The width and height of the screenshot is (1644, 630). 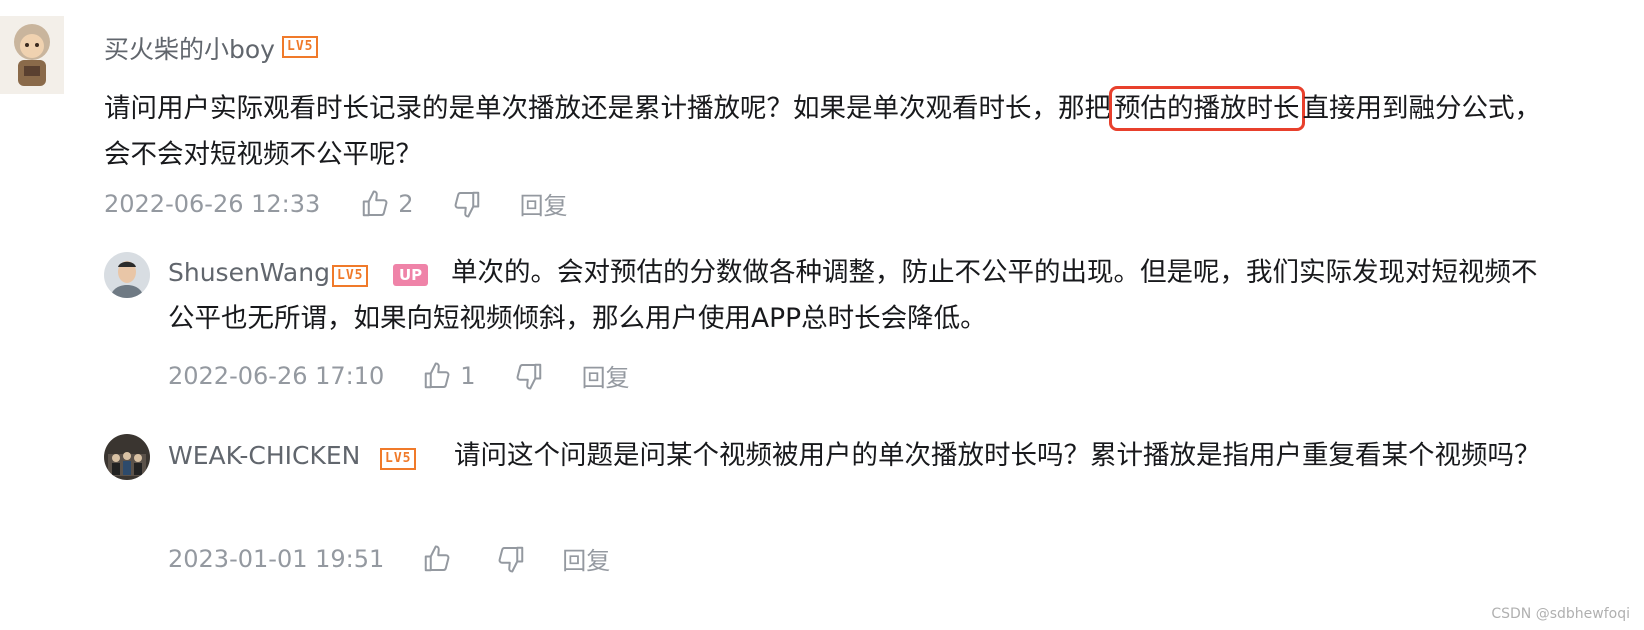 What do you see at coordinates (607, 108) in the screenshot?
I see `comment-text-before: 请问用户实际观看时长记录的是单次播放还是累计播放呢？如果是单次观看时长，那把` at bounding box center [607, 108].